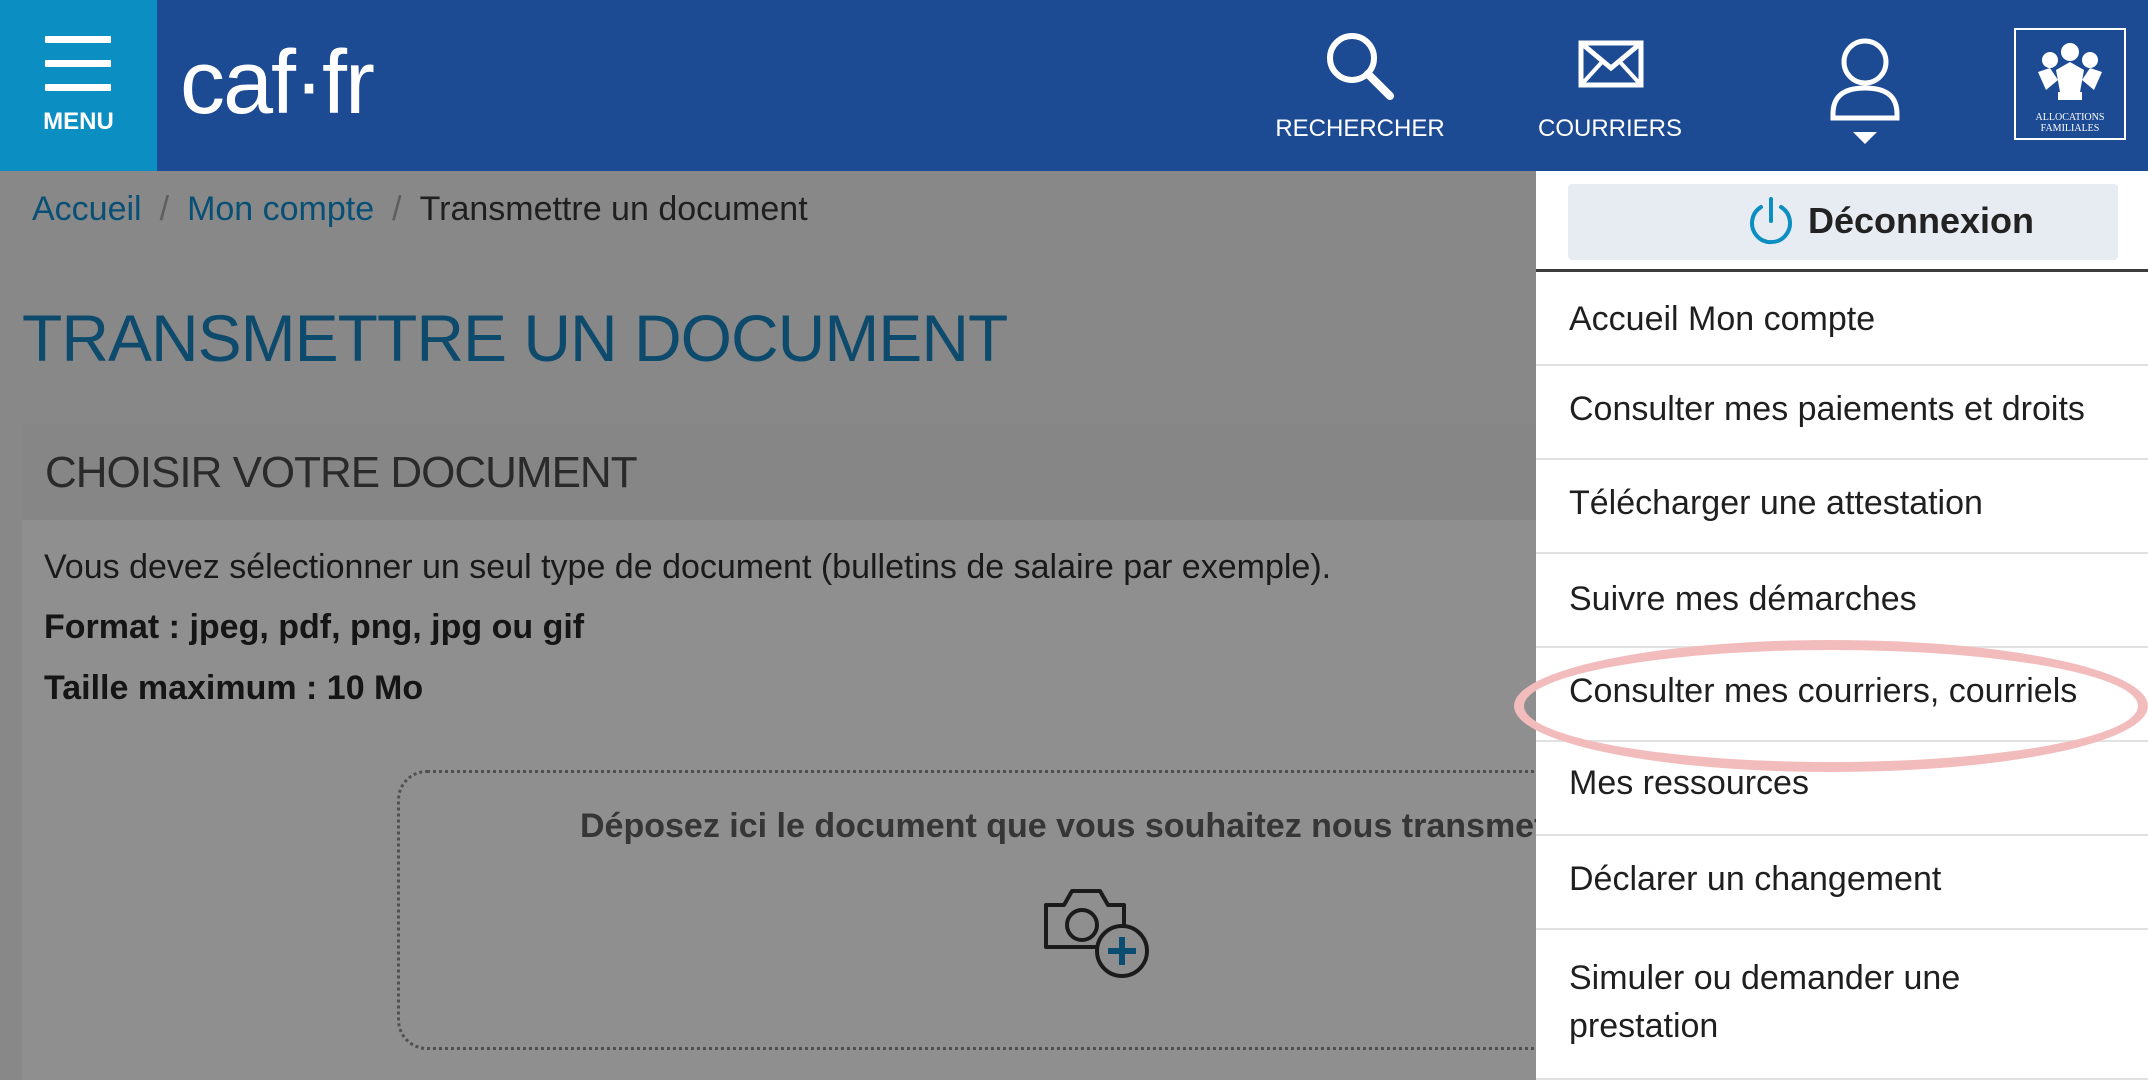 The height and width of the screenshot is (1080, 2148). I want to click on breadcrumb-current: Transmettre un document, so click(613, 209).